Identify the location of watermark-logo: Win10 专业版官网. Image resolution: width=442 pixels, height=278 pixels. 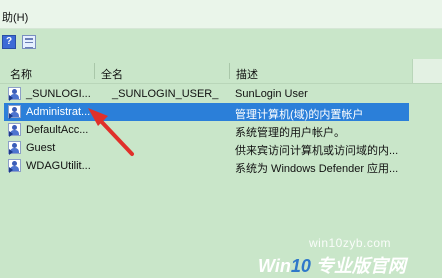
(332, 265).